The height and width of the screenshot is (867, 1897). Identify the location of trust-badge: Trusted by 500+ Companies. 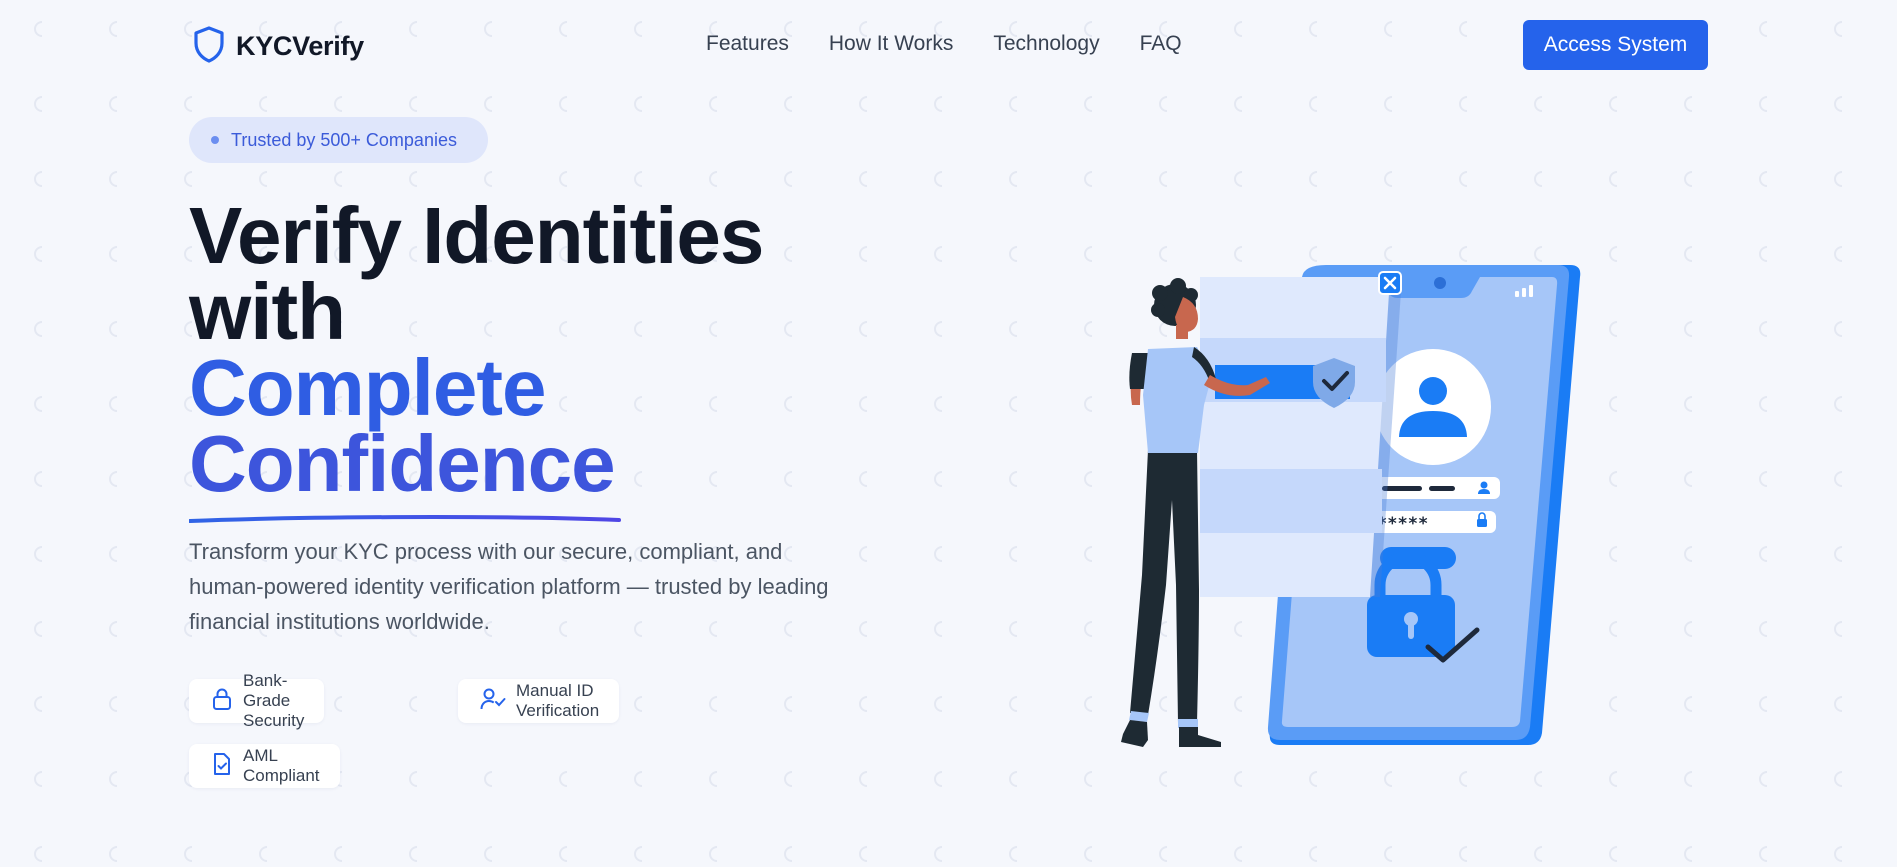
(338, 140).